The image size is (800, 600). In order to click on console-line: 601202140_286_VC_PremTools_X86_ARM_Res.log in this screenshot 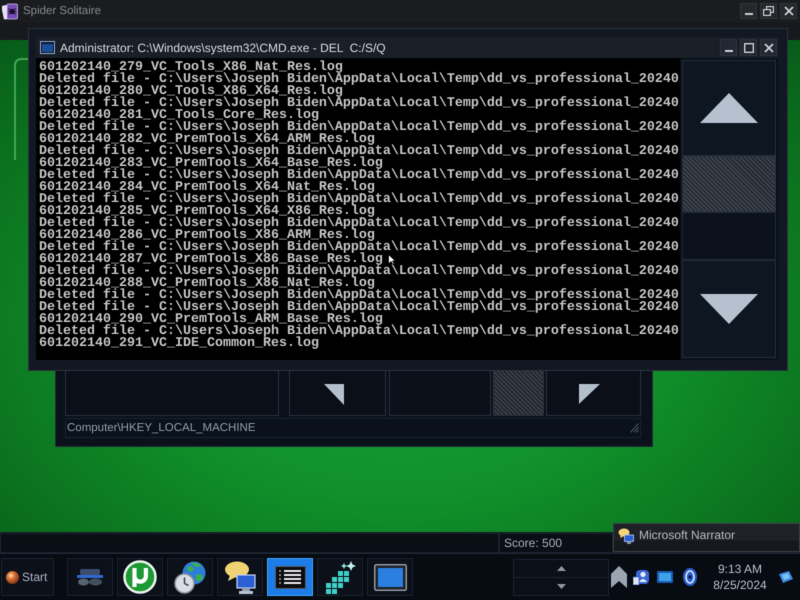, I will do `click(207, 236)`.